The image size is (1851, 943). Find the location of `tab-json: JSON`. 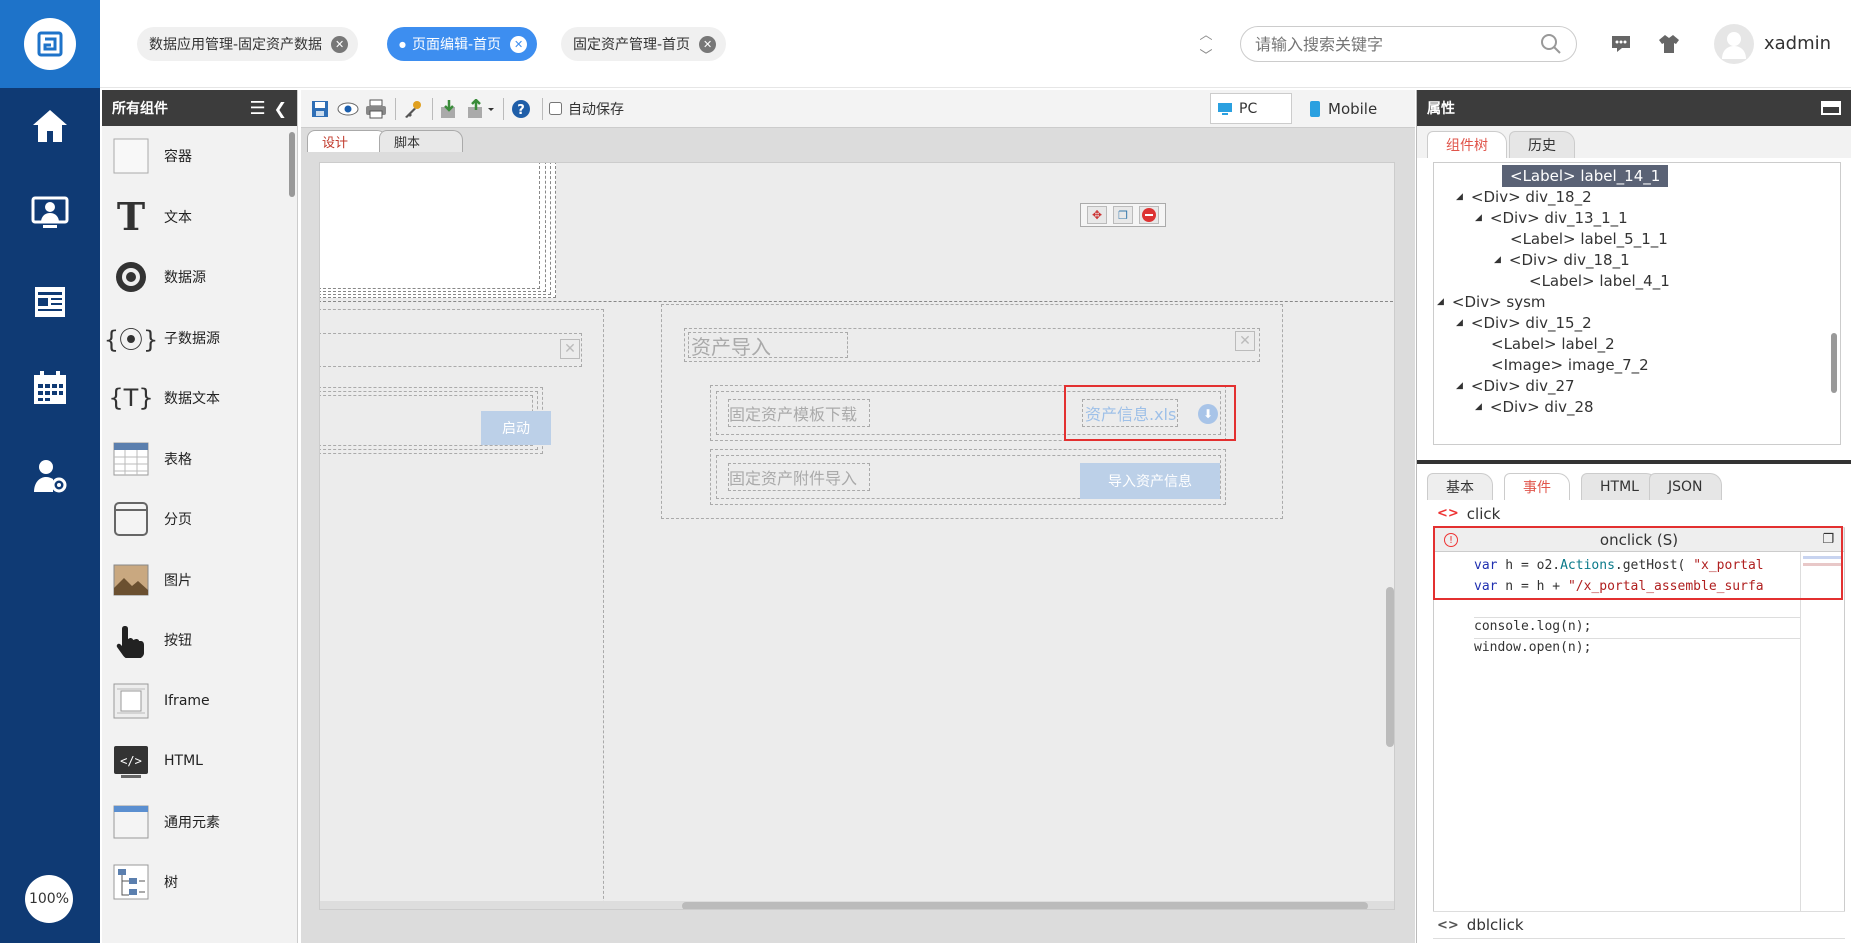

tab-json: JSON is located at coordinates (1685, 486).